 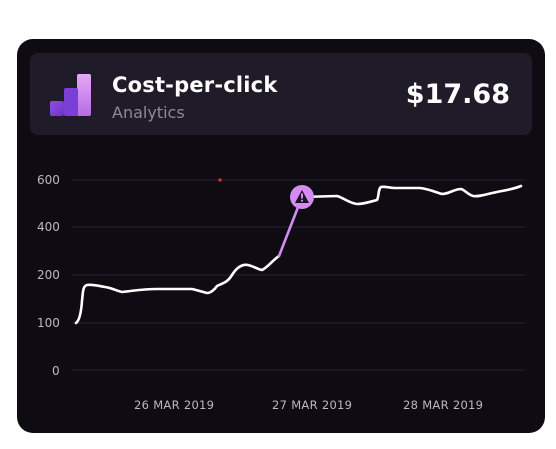 I want to click on y-tick-label: 0, so click(x=56, y=371).